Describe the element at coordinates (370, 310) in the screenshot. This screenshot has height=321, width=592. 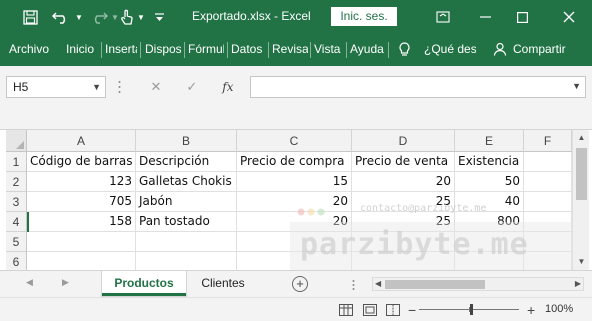
I see `page-layout-view-icon` at that location.